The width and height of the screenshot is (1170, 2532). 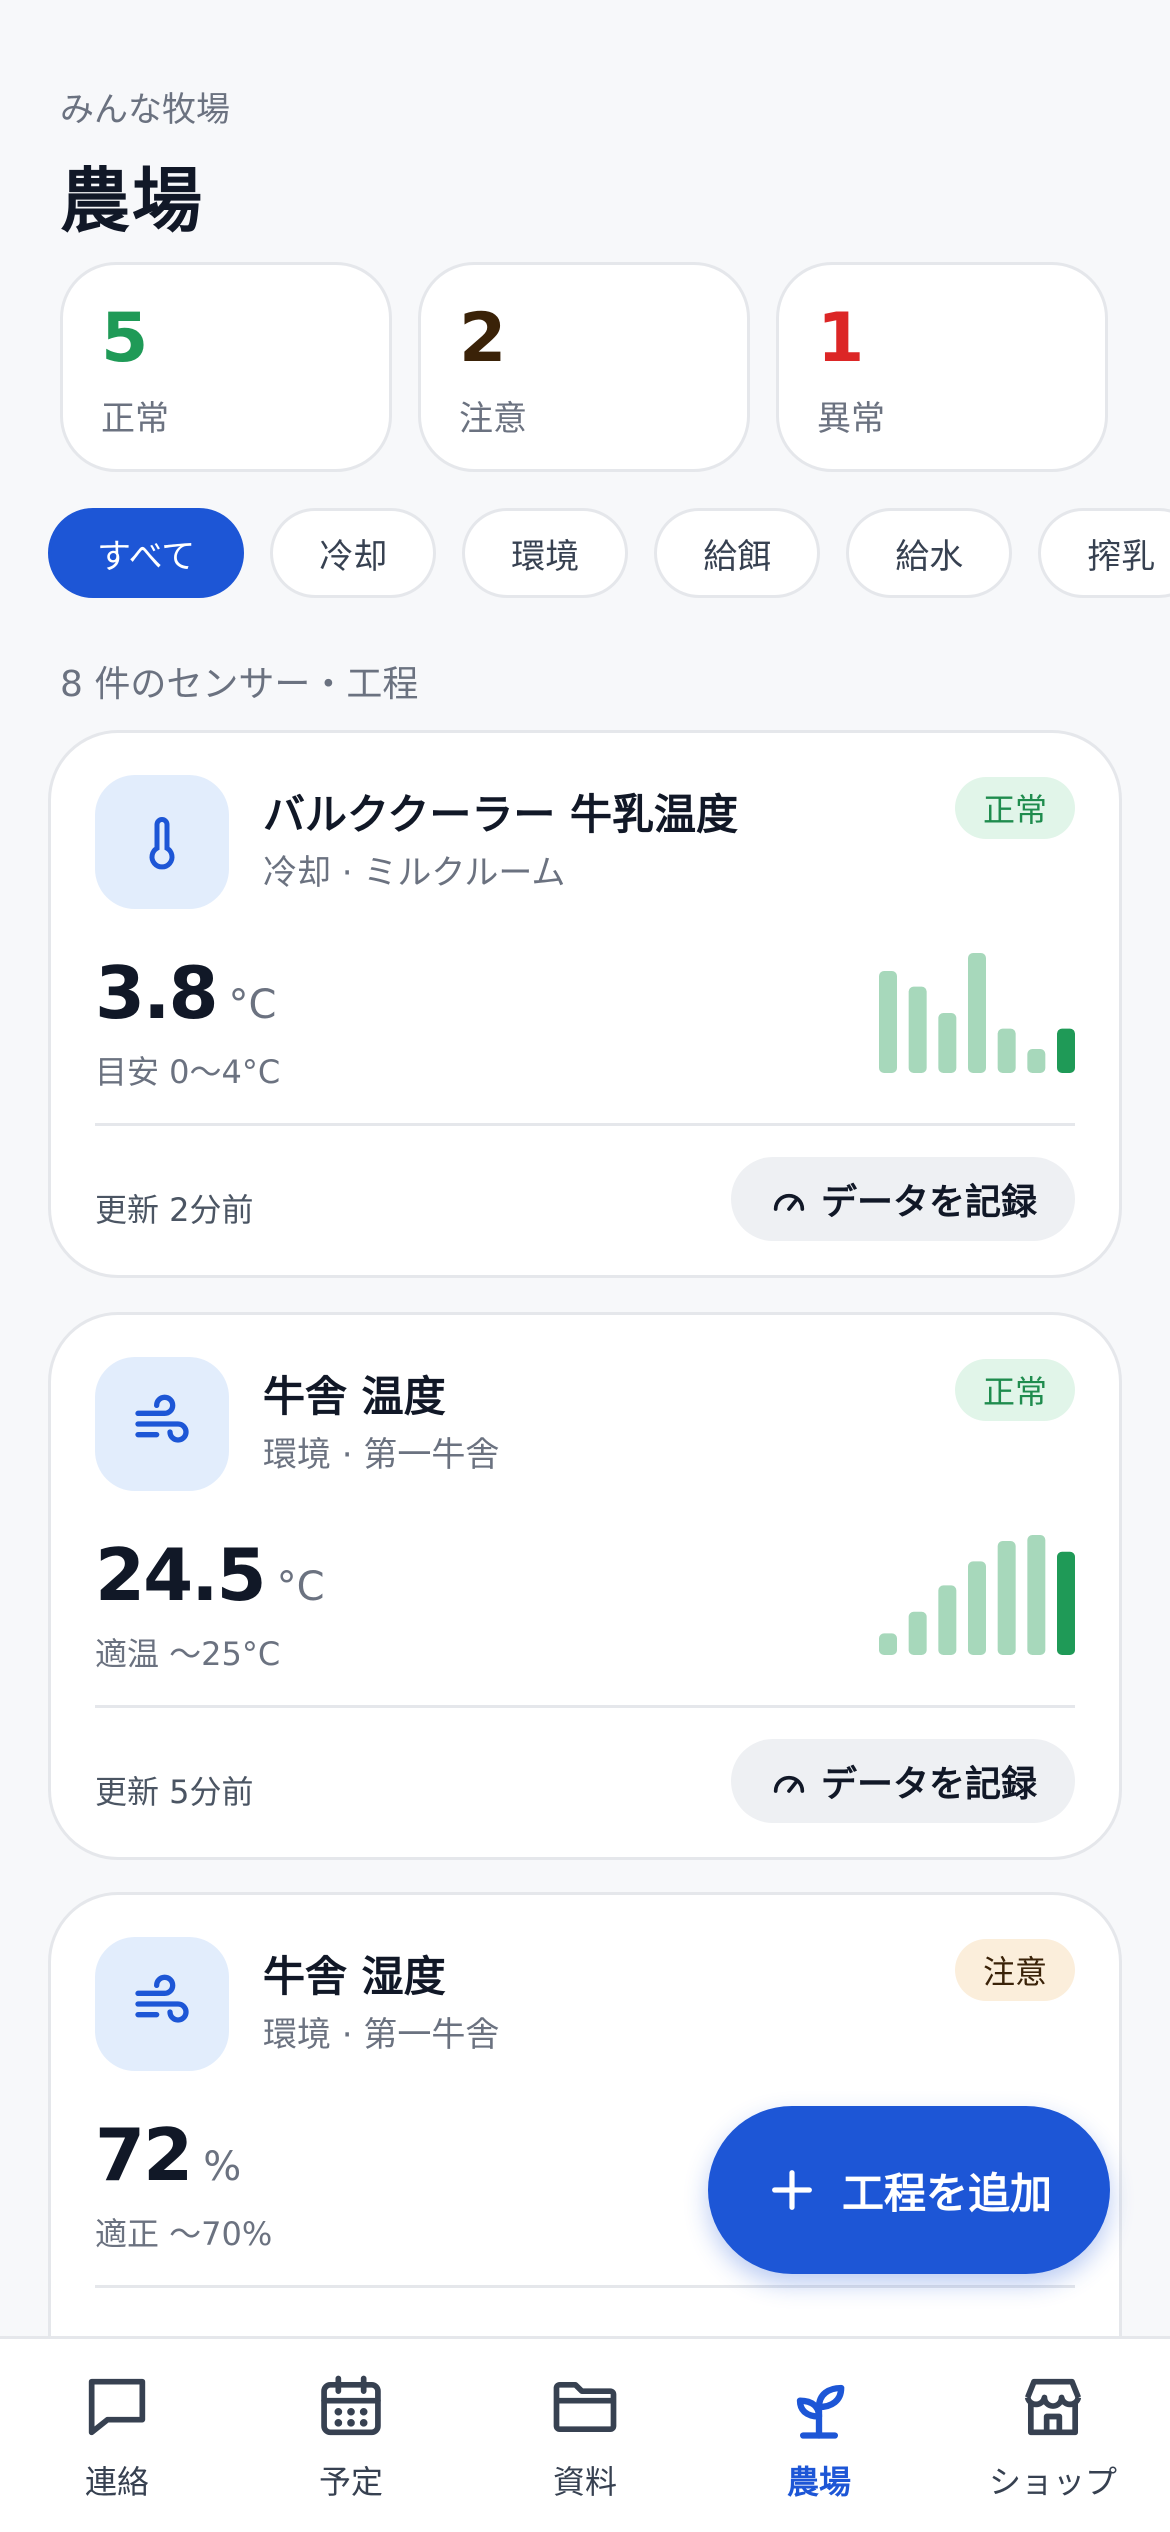 What do you see at coordinates (841, 338) in the screenshot?
I see `stat-abnormal-count: 1` at bounding box center [841, 338].